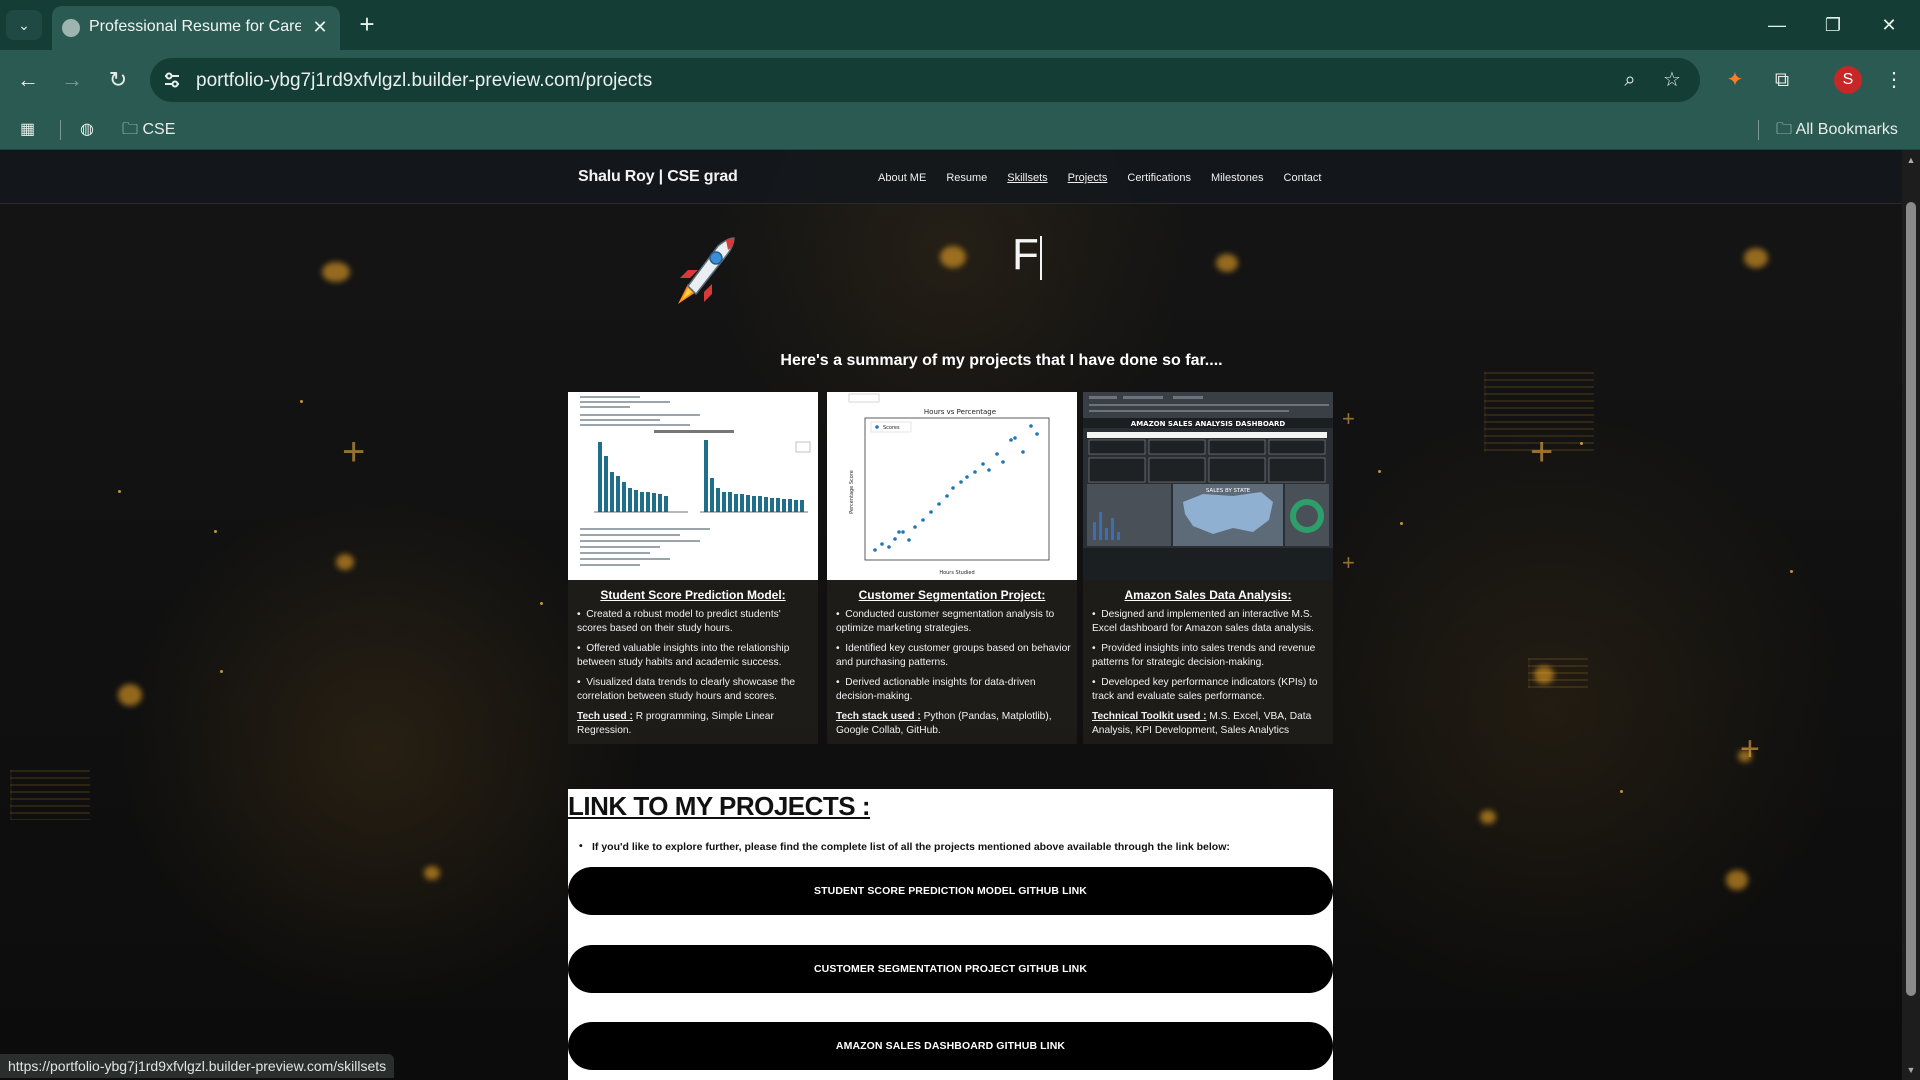  What do you see at coordinates (1208, 595) in the screenshot?
I see `project-title: Amazon Sales Data Analysis:` at bounding box center [1208, 595].